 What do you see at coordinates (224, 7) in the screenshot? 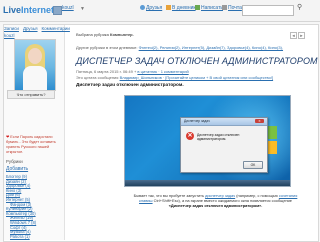
I see `mail-icon` at bounding box center [224, 7].